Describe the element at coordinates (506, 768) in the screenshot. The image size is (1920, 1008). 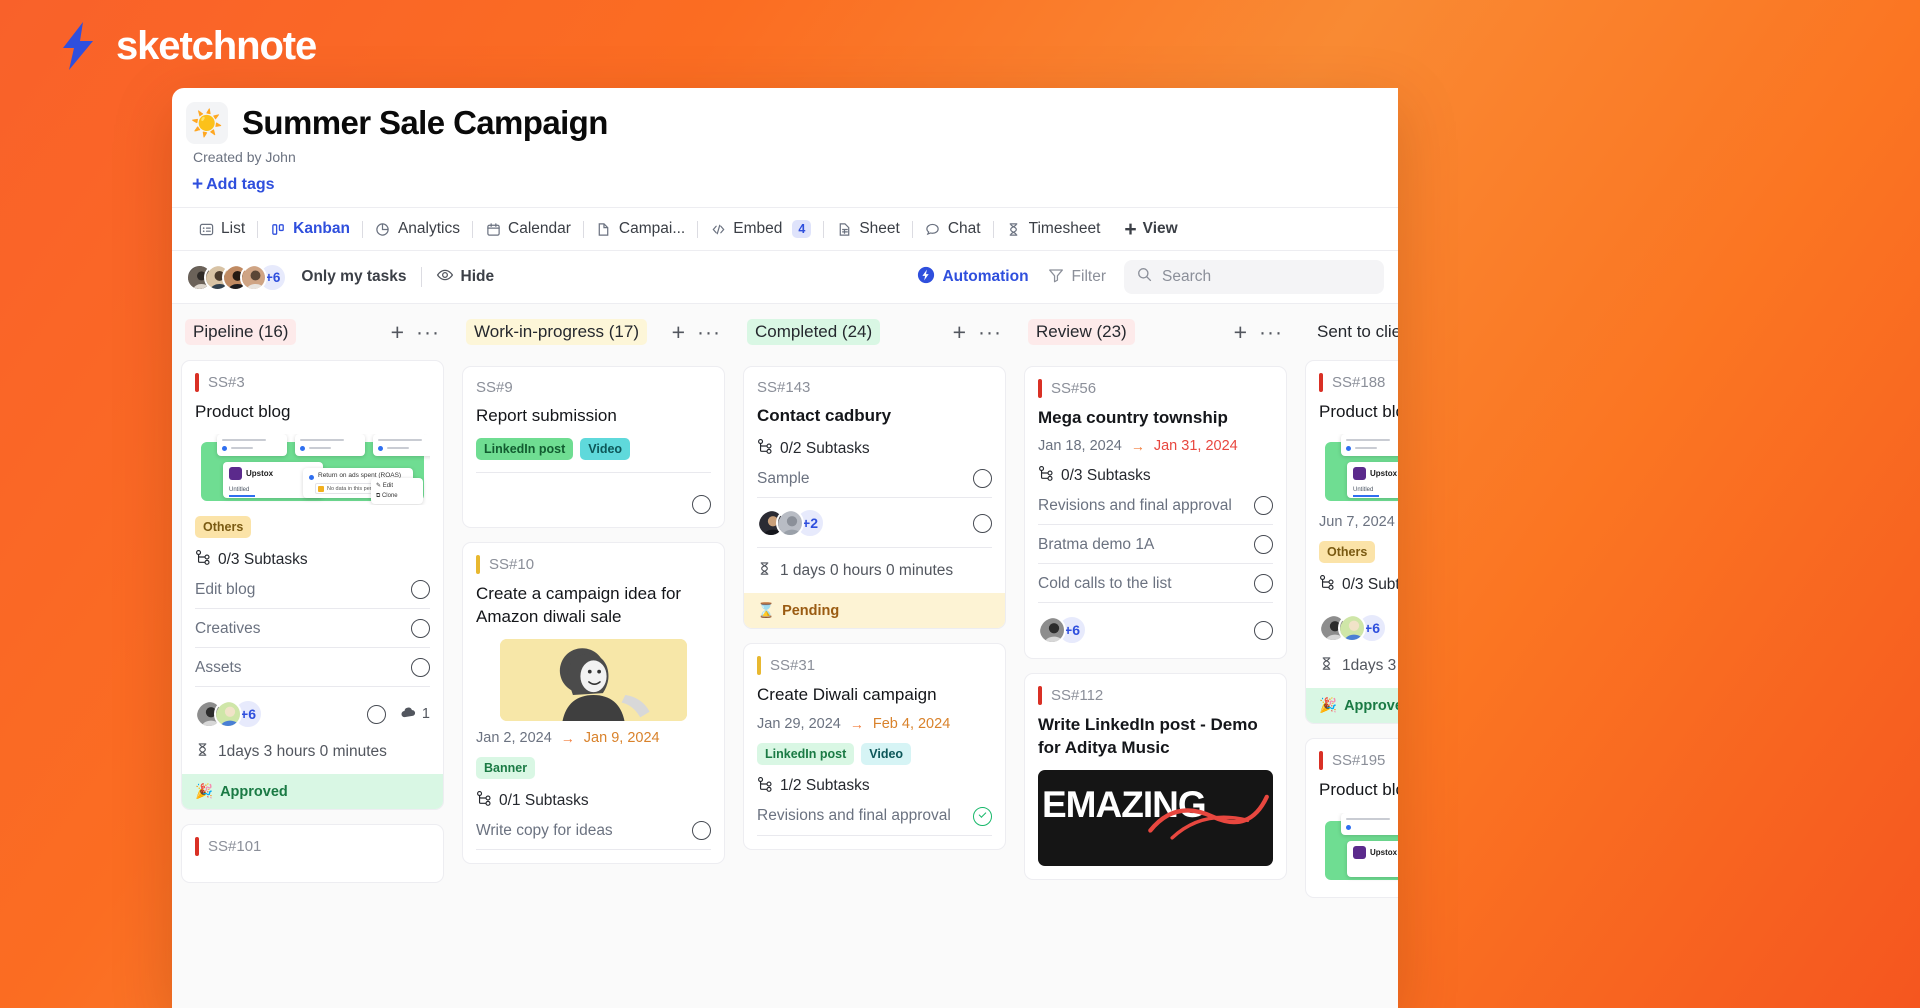
I see `tag: Banner` at that location.